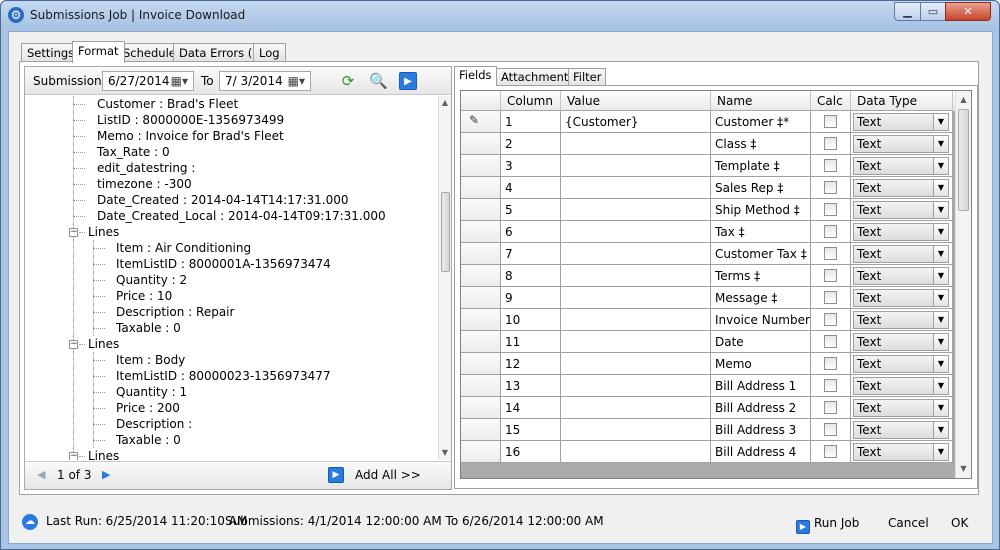 The height and width of the screenshot is (550, 1000). Describe the element at coordinates (761, 166) in the screenshot. I see `name-cell: Template ‡` at that location.